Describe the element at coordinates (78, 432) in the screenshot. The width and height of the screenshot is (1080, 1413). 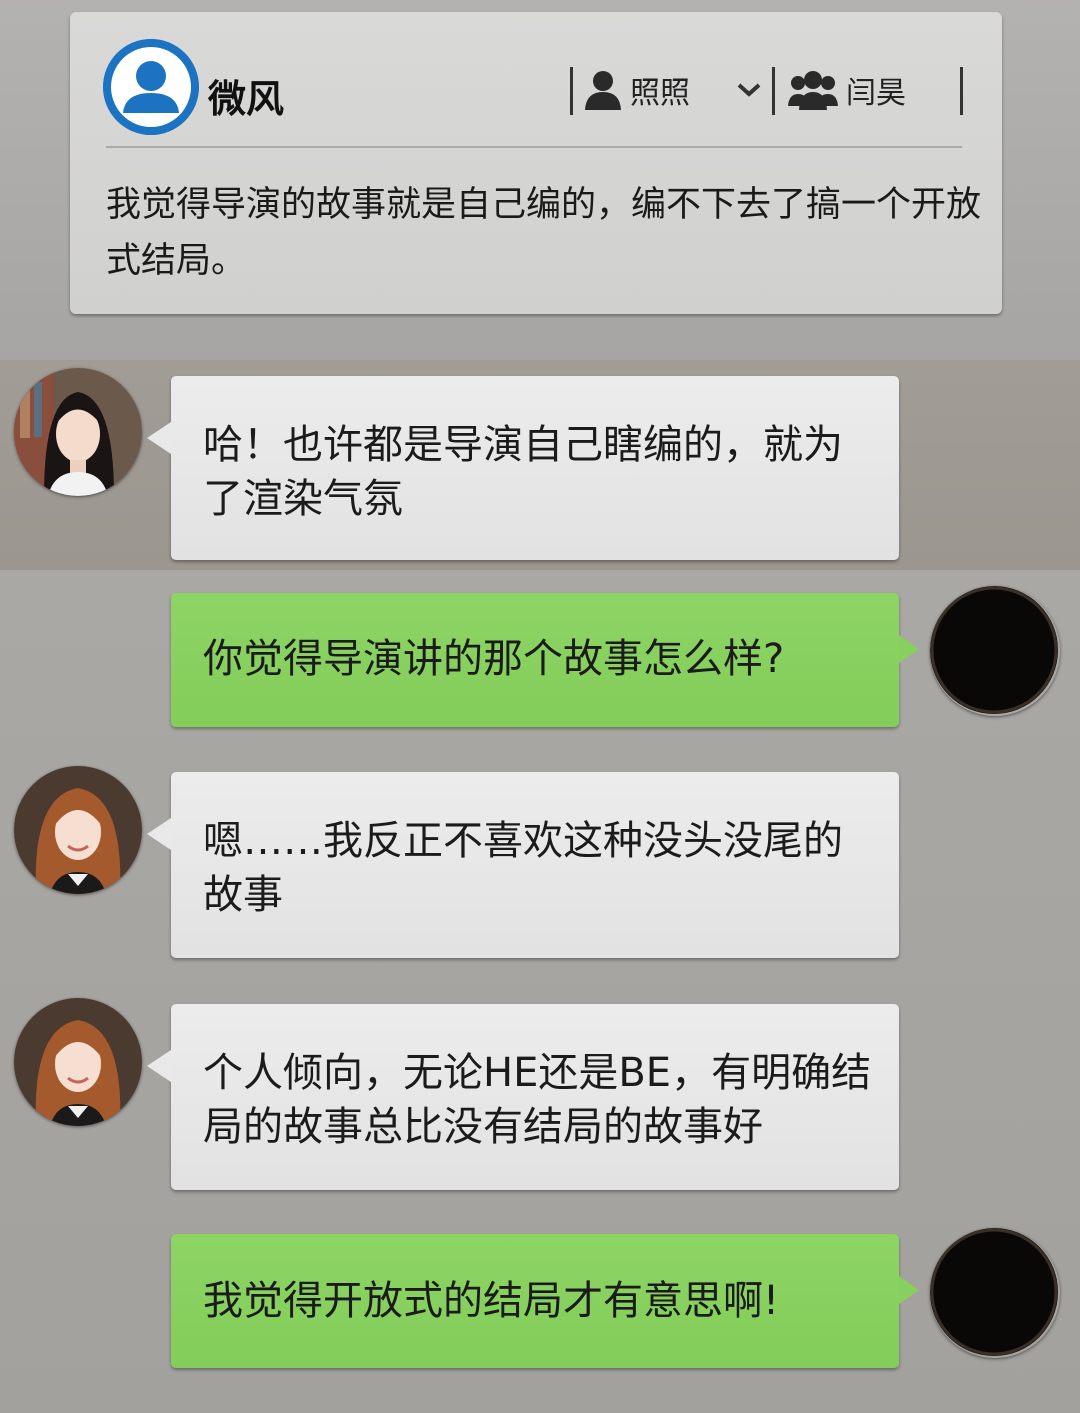
I see `avatar-dark-hair-woman` at that location.